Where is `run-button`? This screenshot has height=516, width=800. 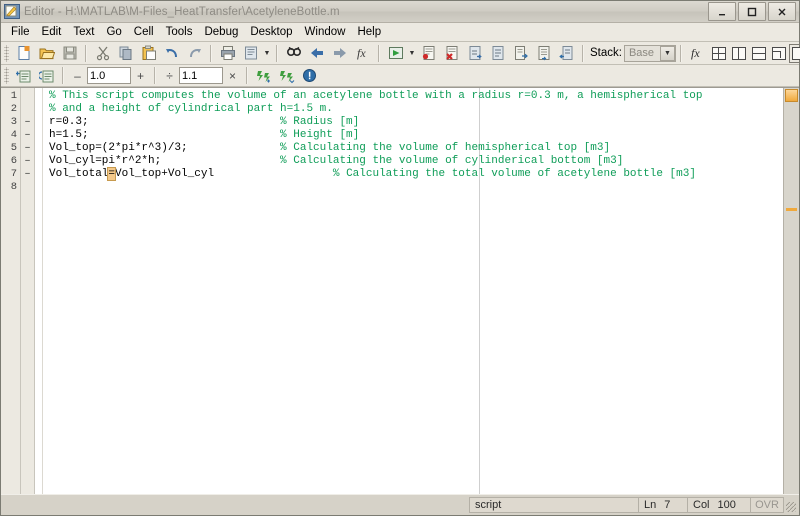
run-button is located at coordinates (395, 53).